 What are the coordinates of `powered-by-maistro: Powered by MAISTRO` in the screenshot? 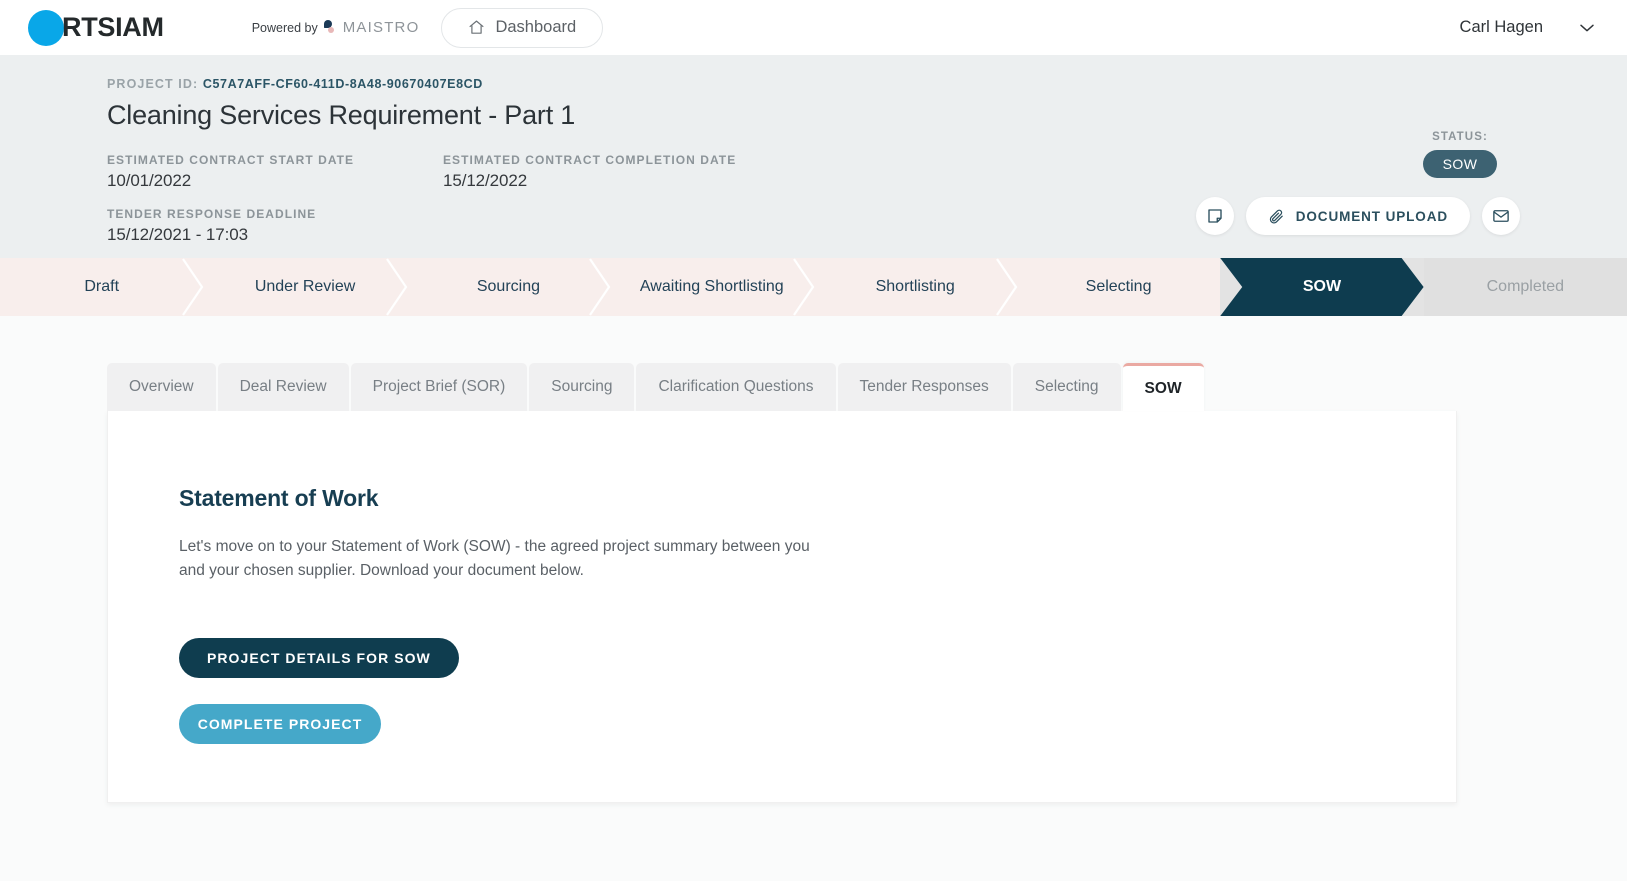 It's located at (336, 27).